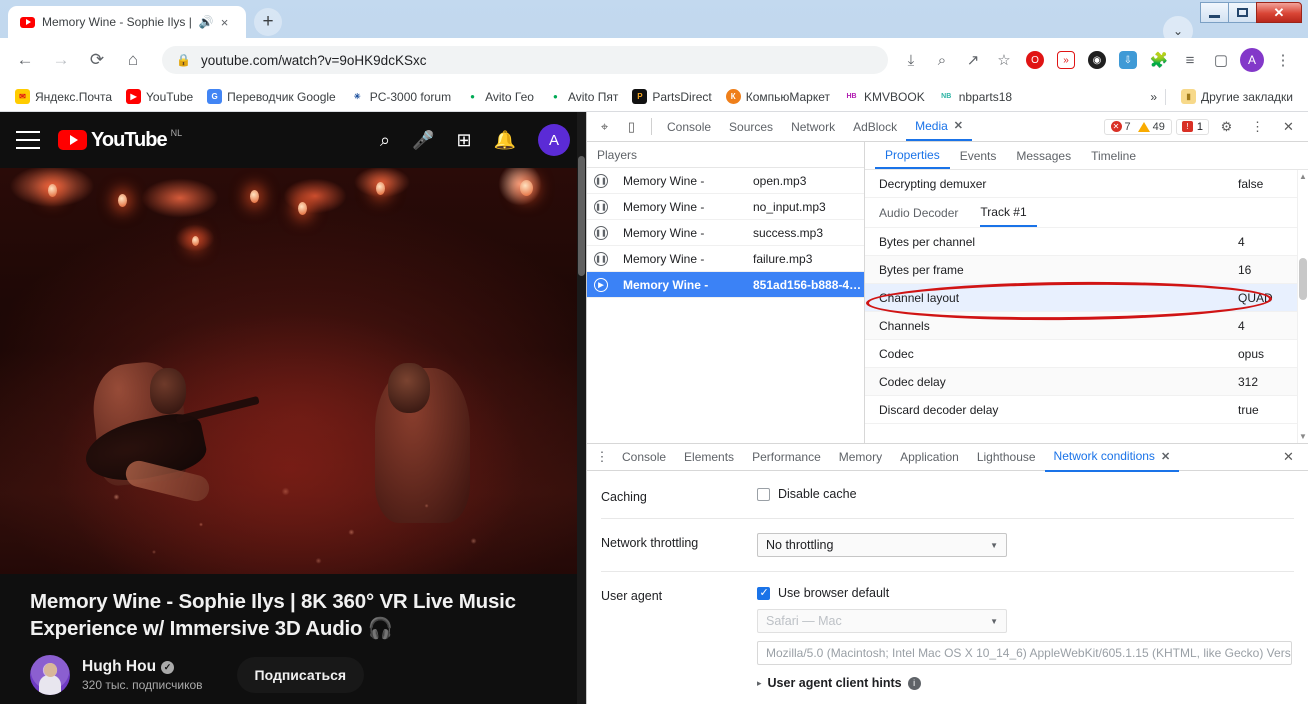 This screenshot has height=704, width=1308. I want to click on bookmark-compumarket: К КомпьюМаркет, so click(778, 96).